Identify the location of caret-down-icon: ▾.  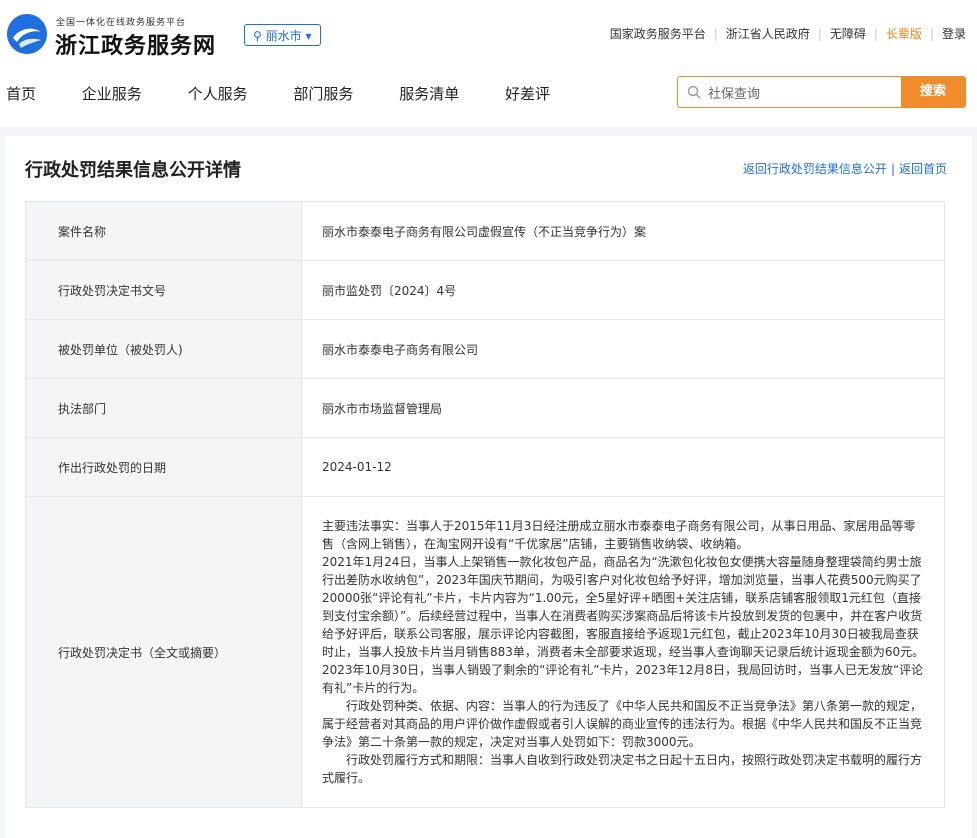
(308, 36).